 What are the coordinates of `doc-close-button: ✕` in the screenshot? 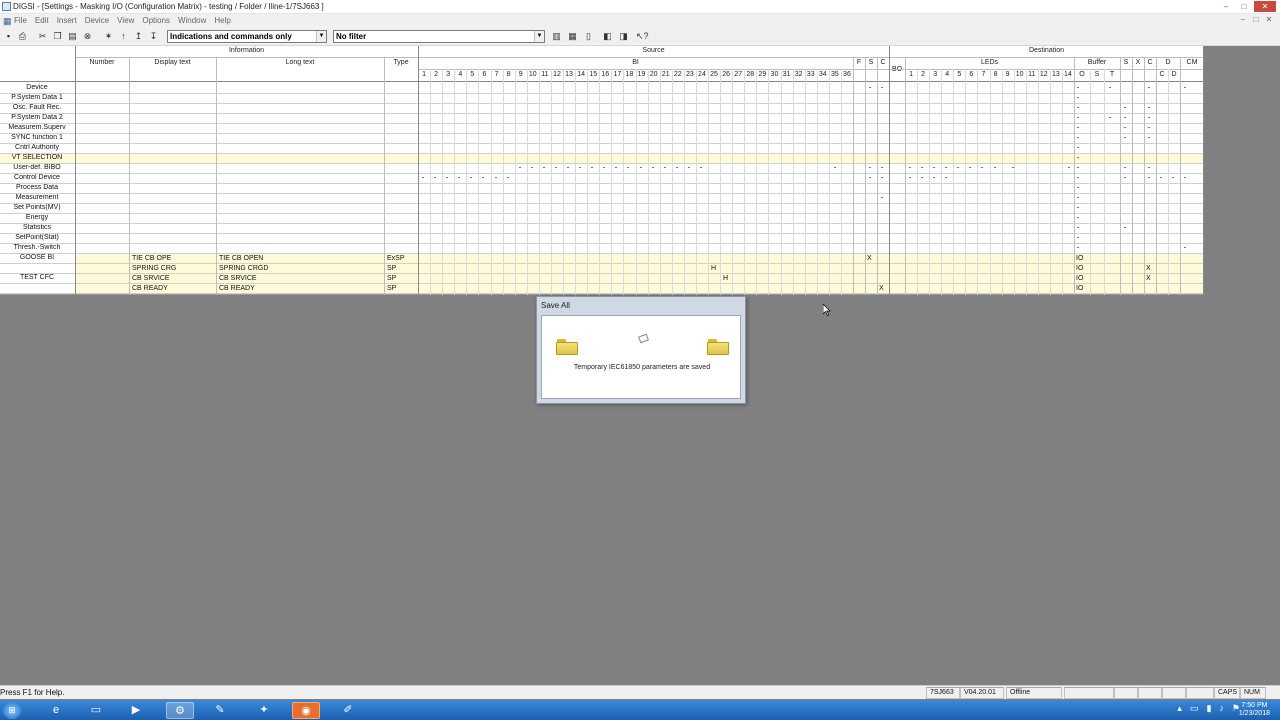 It's located at (1269, 20).